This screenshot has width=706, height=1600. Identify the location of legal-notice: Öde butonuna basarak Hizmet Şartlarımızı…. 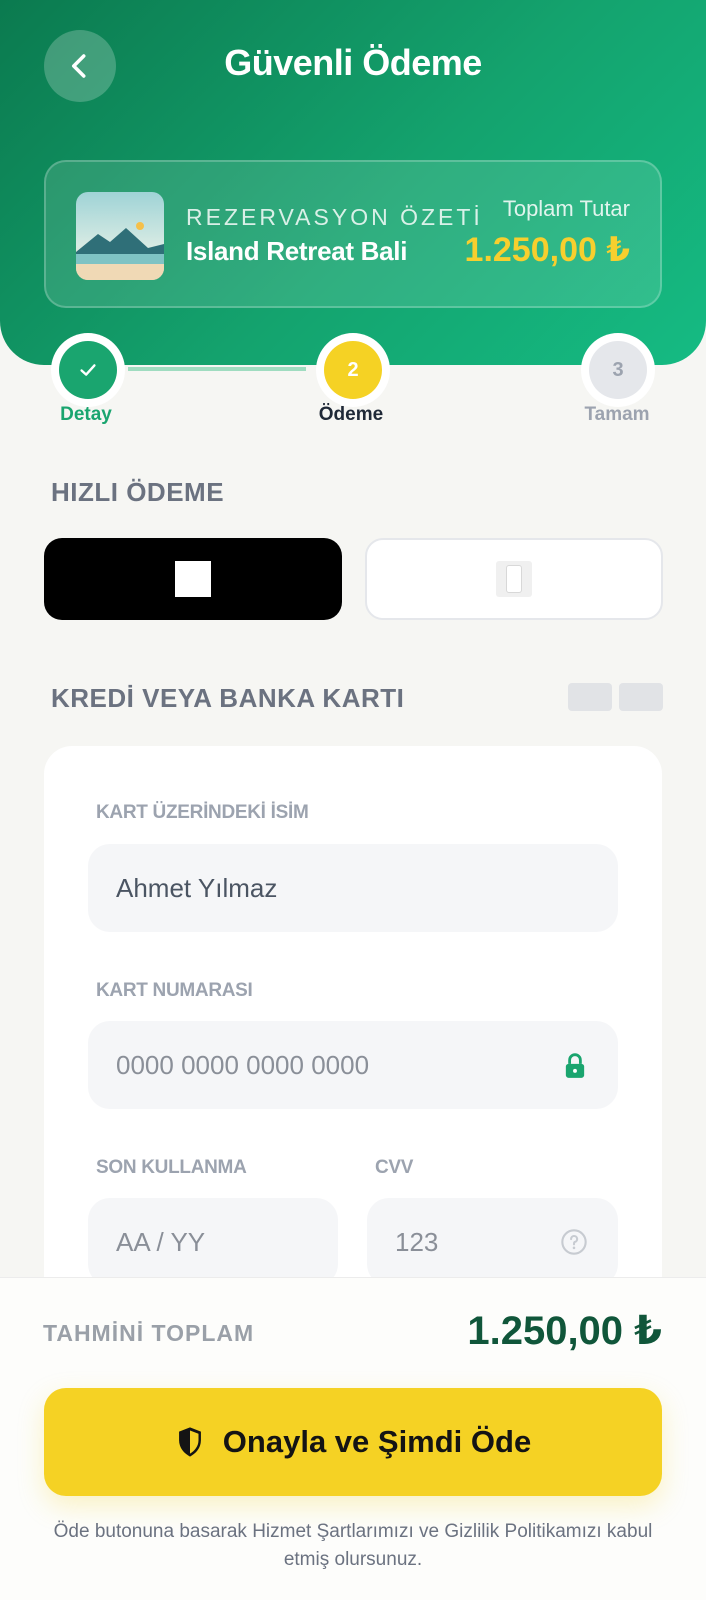
(353, 1545).